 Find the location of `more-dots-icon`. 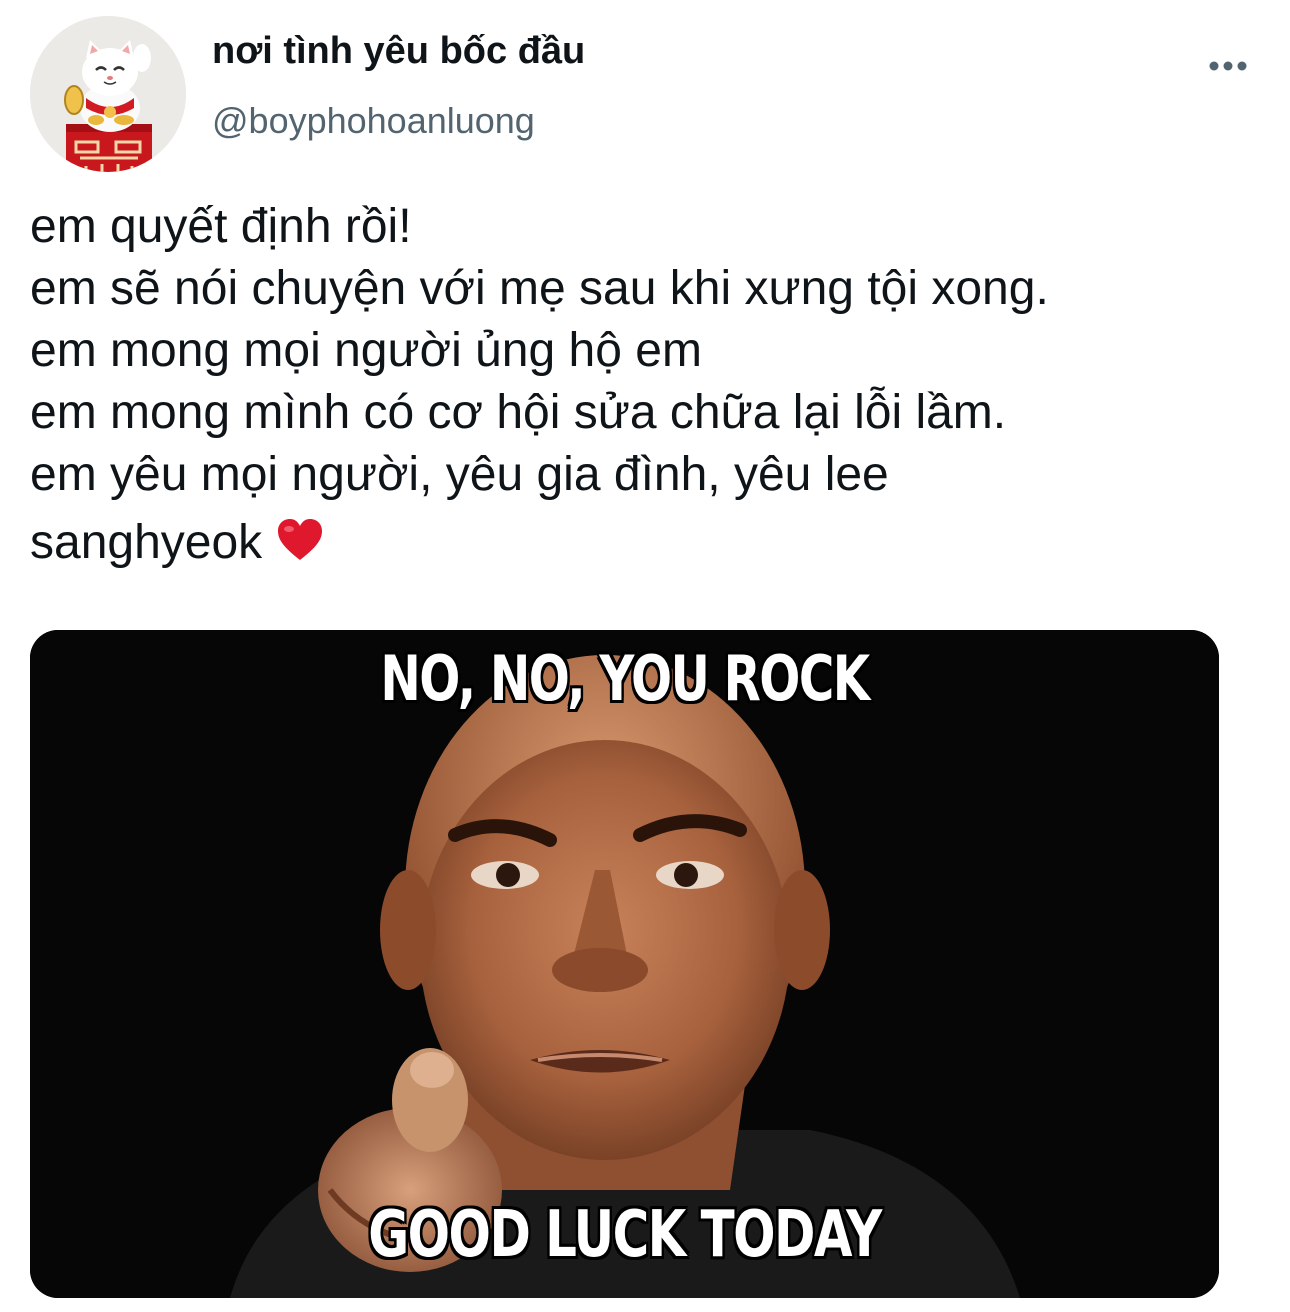

more-dots-icon is located at coordinates (1228, 66).